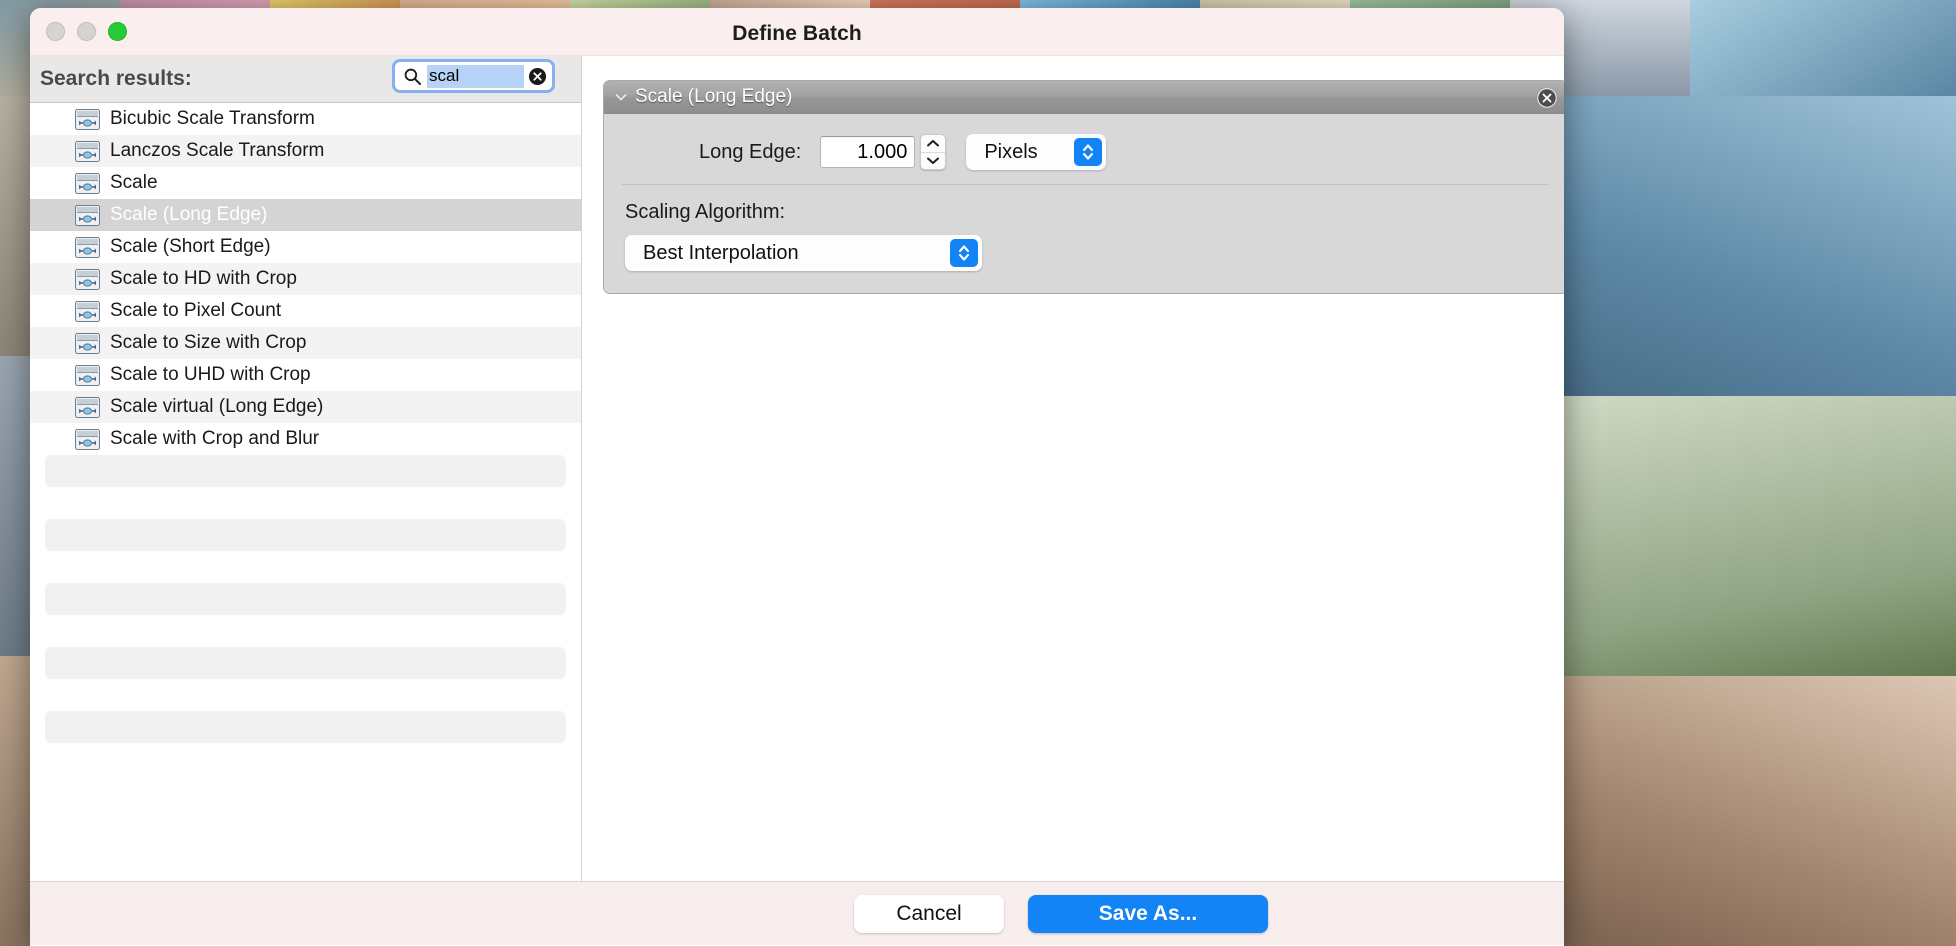 The height and width of the screenshot is (946, 1956). I want to click on list-item-label: Lanczos Scale Transform, so click(217, 150).